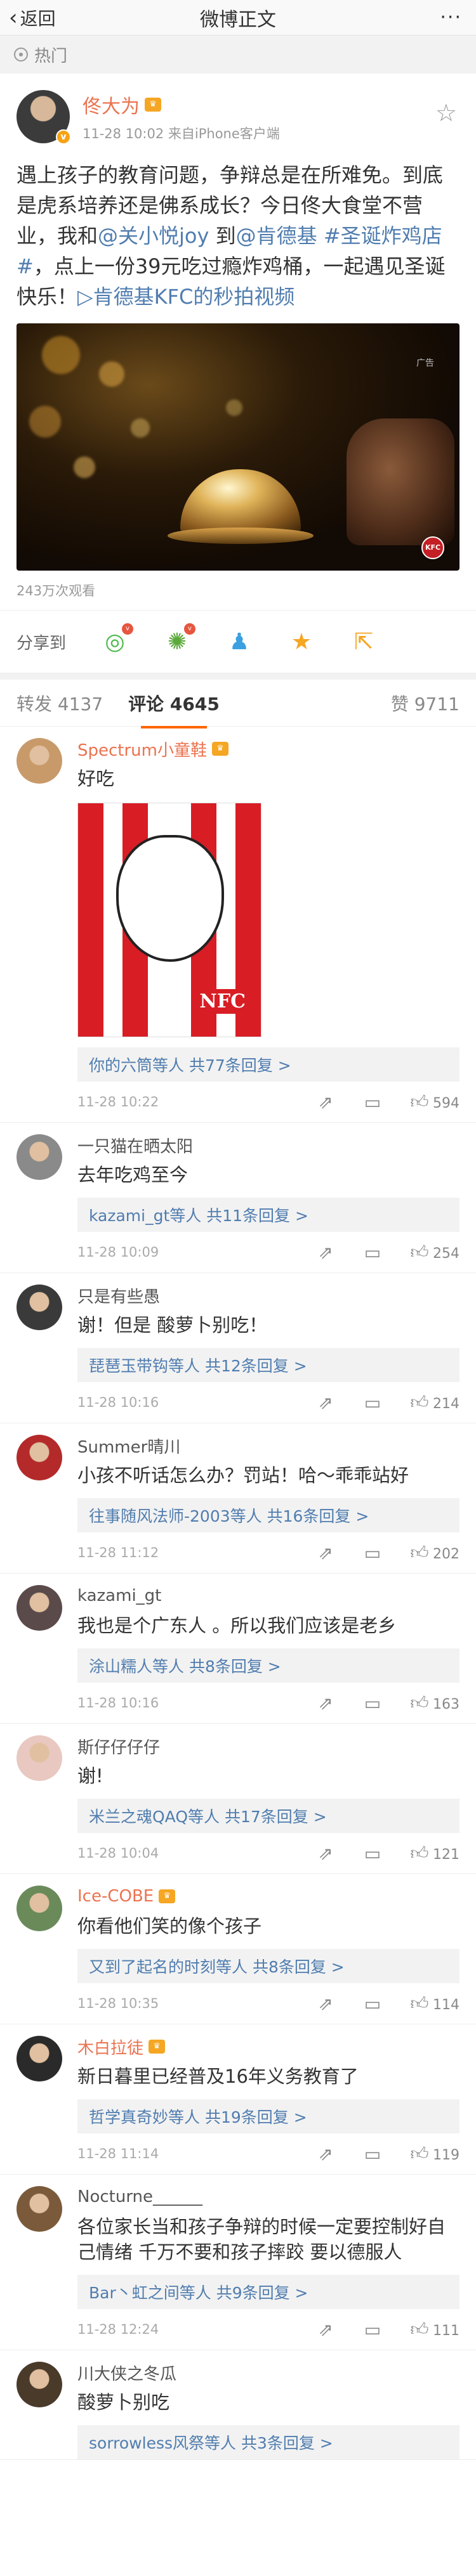 This screenshot has width=476, height=2576. Describe the element at coordinates (169, 1926) in the screenshot. I see `comment-text: 你看他们笑的像个孩子` at that location.